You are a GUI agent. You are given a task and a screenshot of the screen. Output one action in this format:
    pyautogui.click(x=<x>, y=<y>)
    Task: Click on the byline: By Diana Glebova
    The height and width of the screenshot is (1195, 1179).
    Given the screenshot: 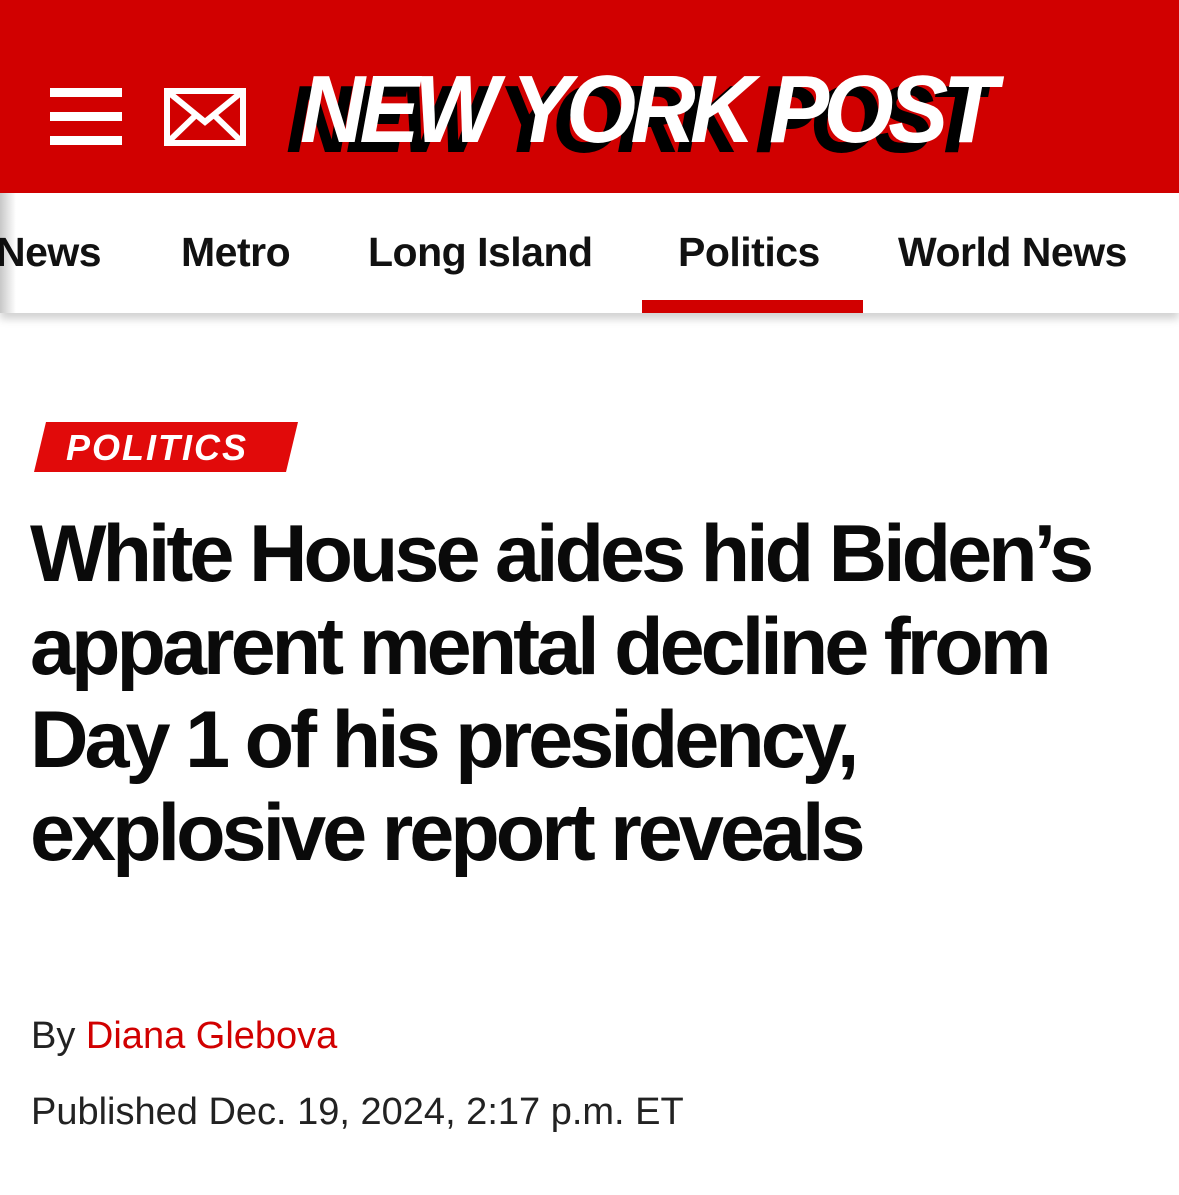 What is the action you would take?
    pyautogui.click(x=184, y=1037)
    